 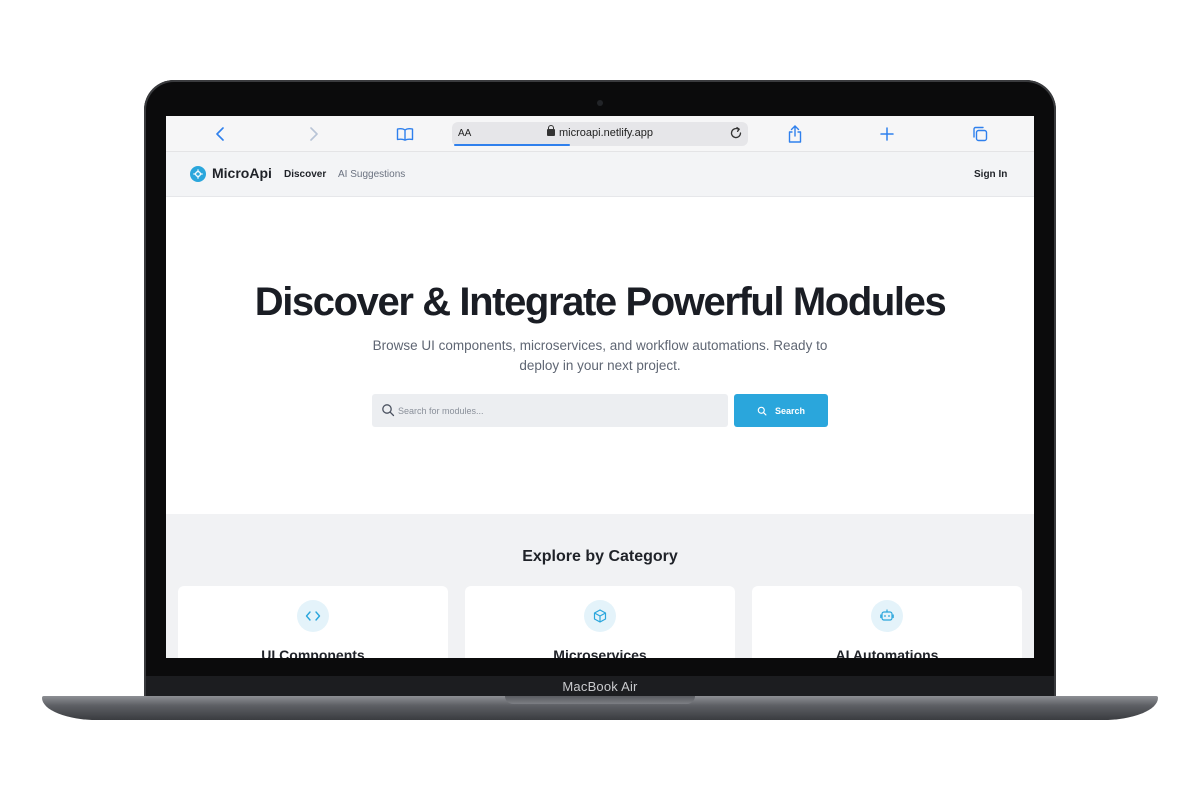 I want to click on search-button: Search, so click(x=781, y=410).